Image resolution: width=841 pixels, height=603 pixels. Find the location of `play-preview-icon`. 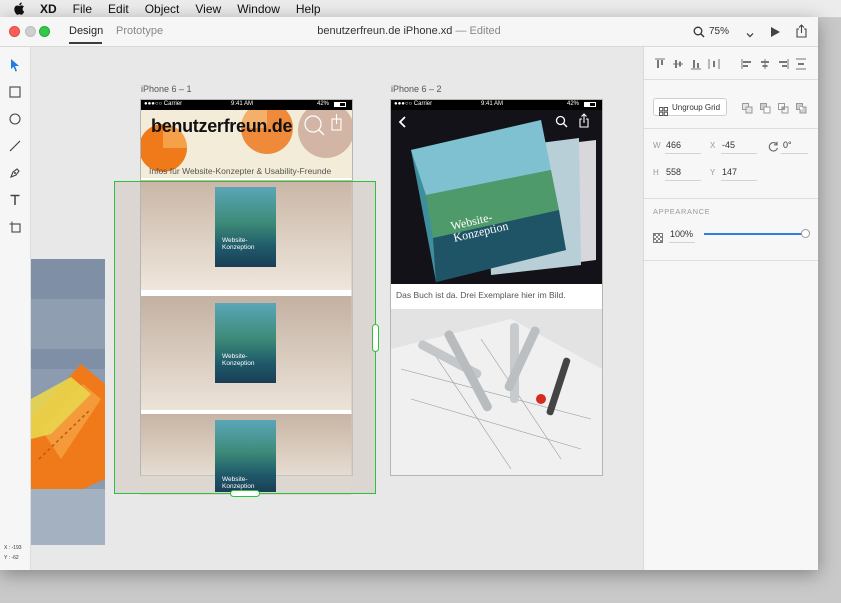

play-preview-icon is located at coordinates (775, 34).